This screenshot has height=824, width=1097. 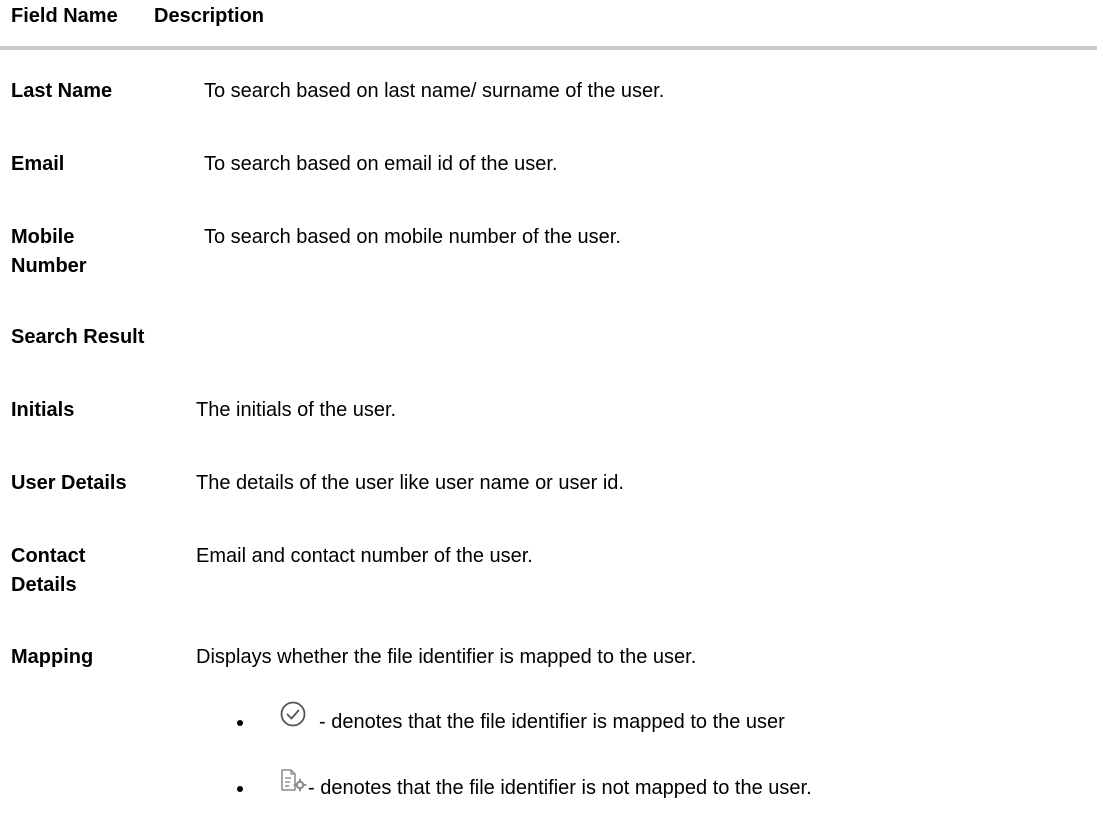 I want to click on result-name-line-2: Details, so click(x=44, y=585).